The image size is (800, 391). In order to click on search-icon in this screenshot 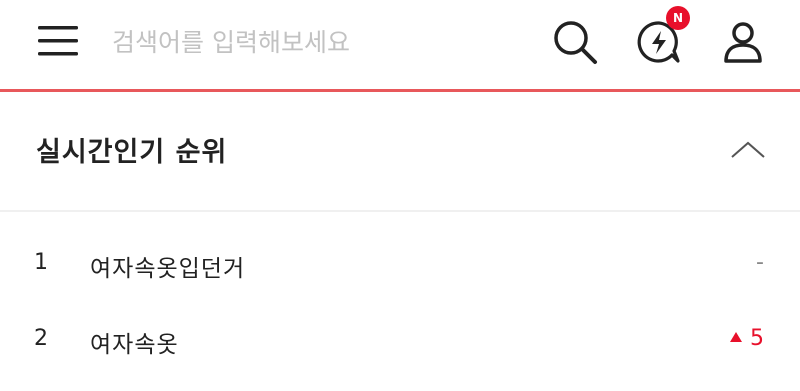, I will do `click(575, 42)`.